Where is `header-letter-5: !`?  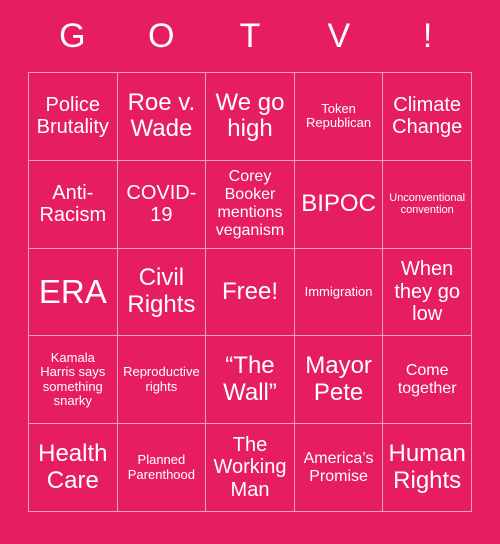
header-letter-5: ! is located at coordinates (427, 36).